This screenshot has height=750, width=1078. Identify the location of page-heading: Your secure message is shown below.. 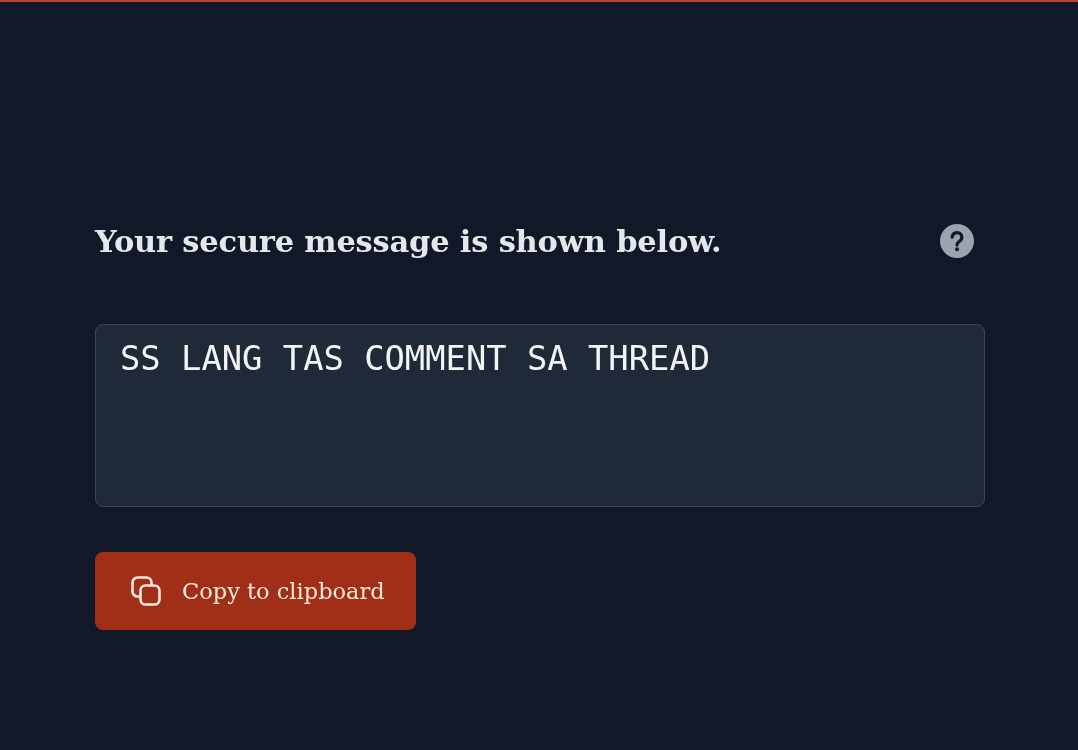
(408, 241).